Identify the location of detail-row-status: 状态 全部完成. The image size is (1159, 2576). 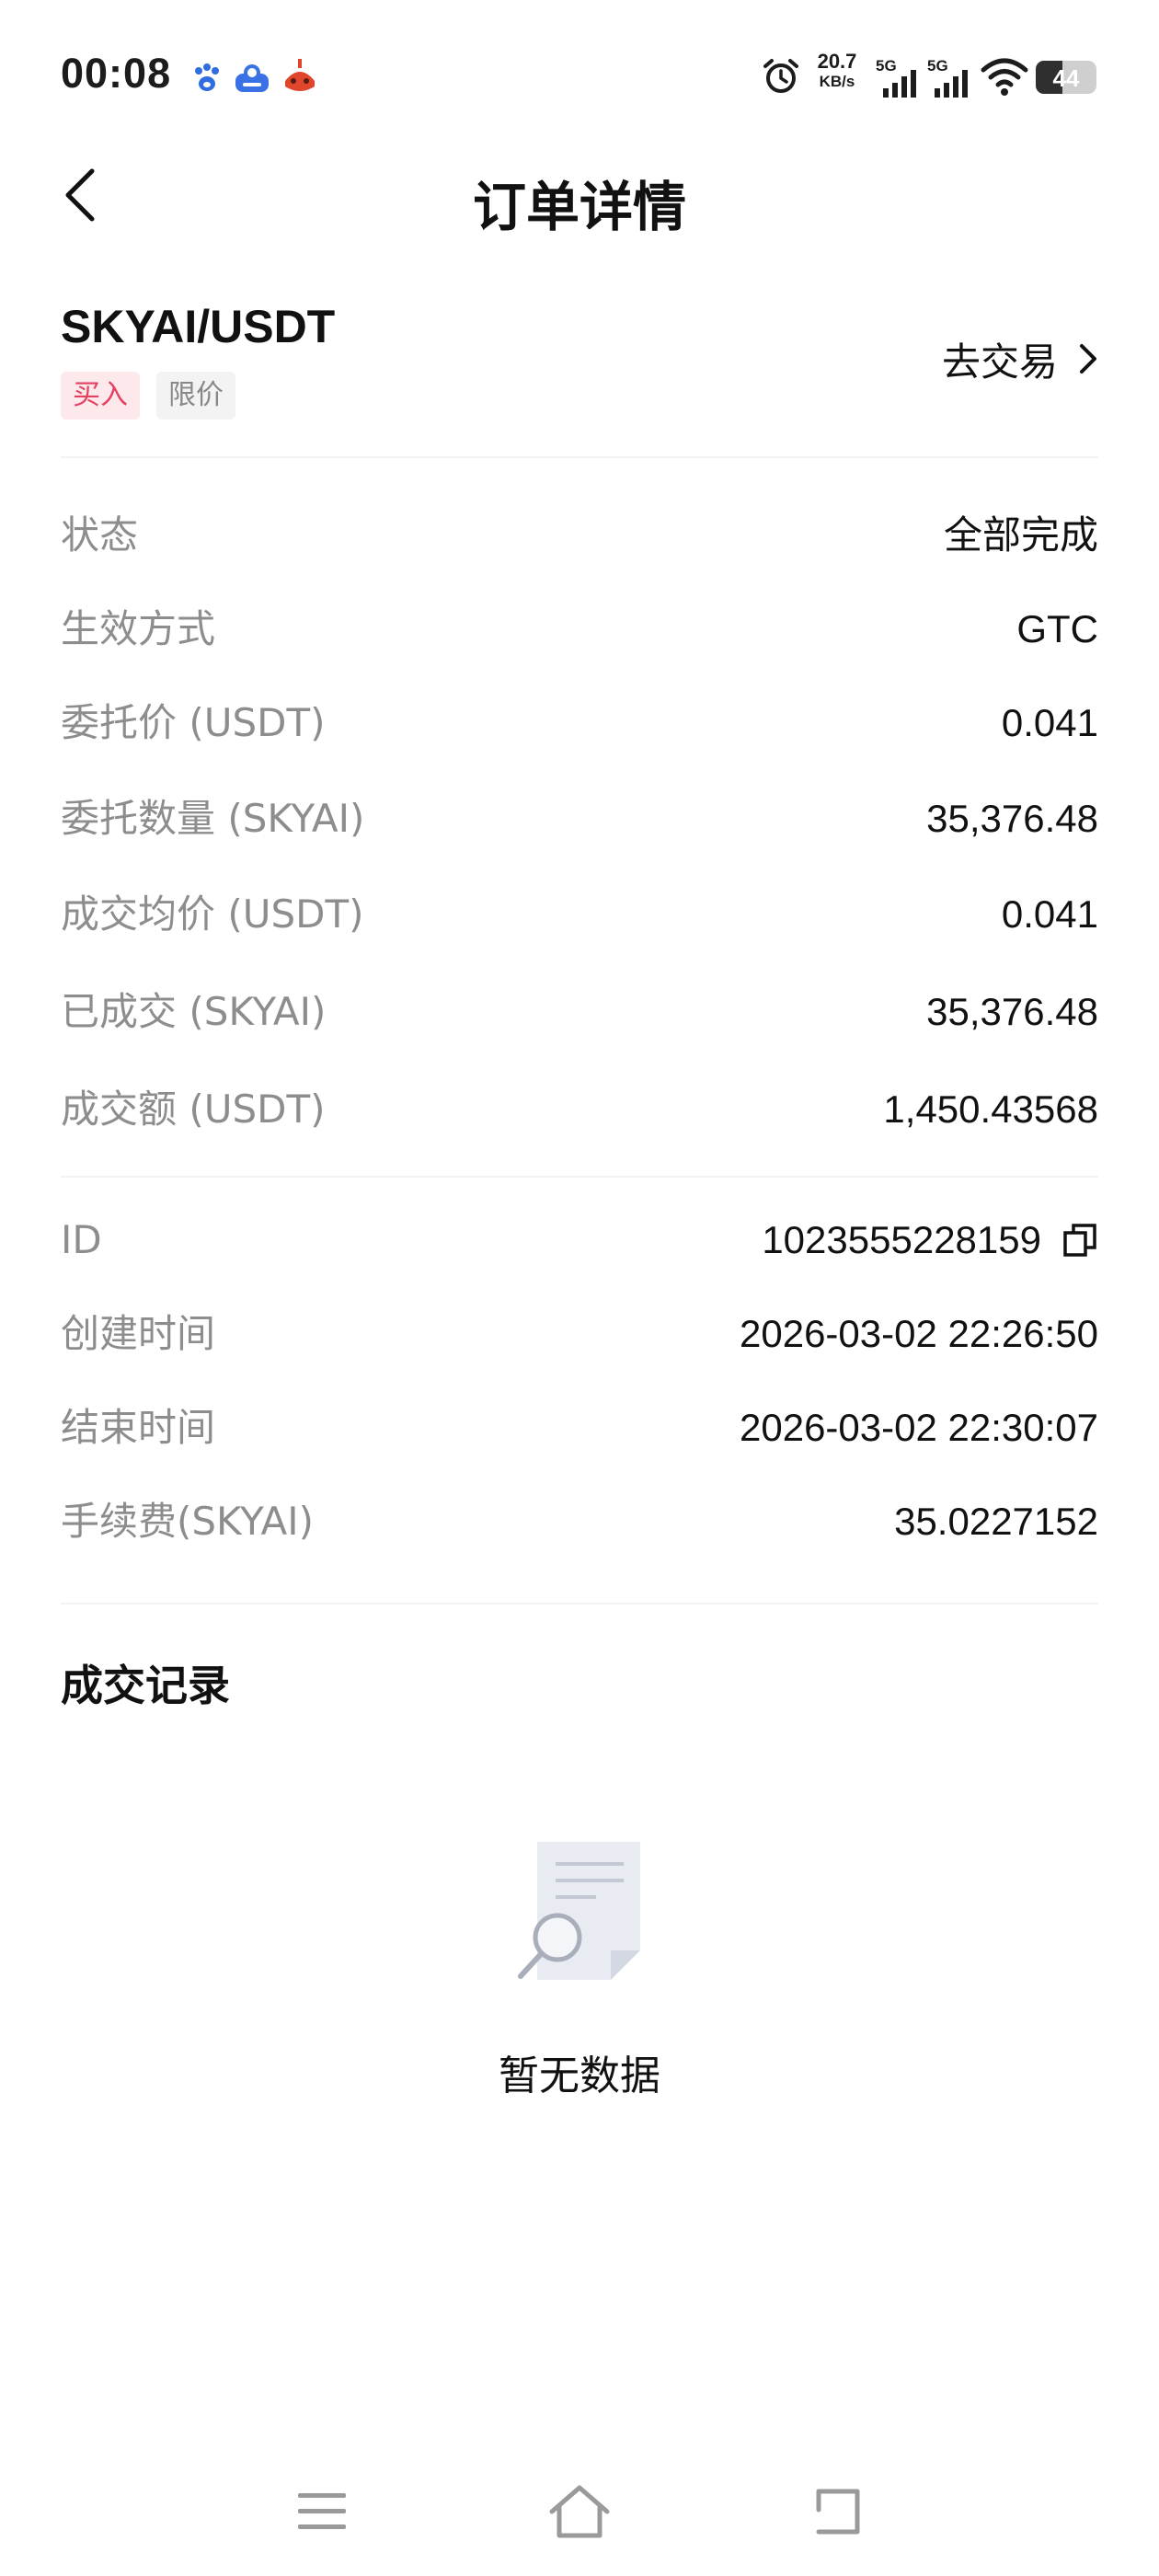
(579, 535).